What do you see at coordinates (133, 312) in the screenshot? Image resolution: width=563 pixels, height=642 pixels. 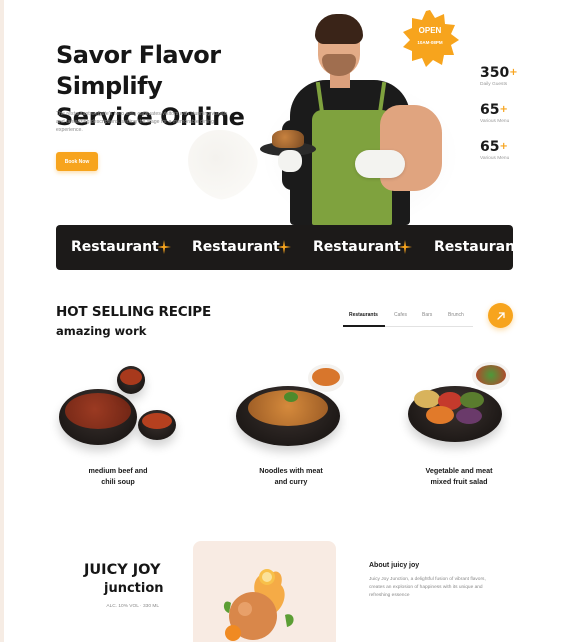 I see `section-title: HOT SELLING RECIPE` at bounding box center [133, 312].